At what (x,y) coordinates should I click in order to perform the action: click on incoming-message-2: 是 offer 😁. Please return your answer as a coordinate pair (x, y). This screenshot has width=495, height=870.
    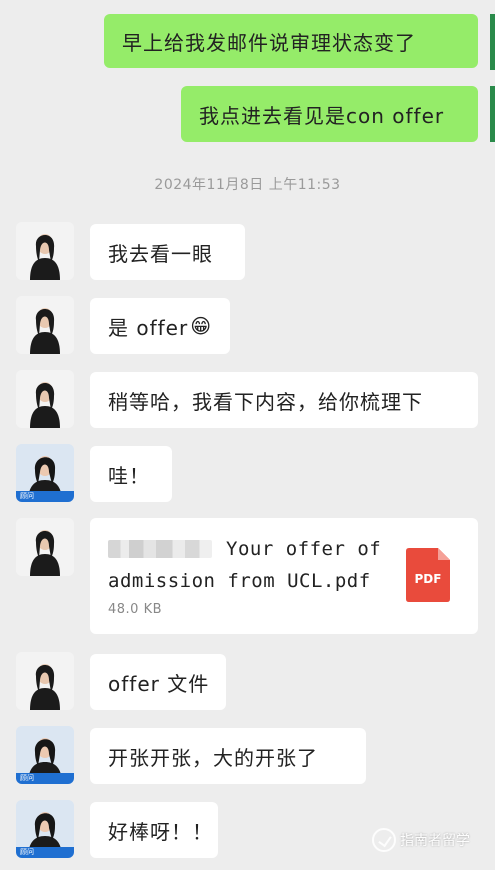
    Looking at the image, I should click on (160, 326).